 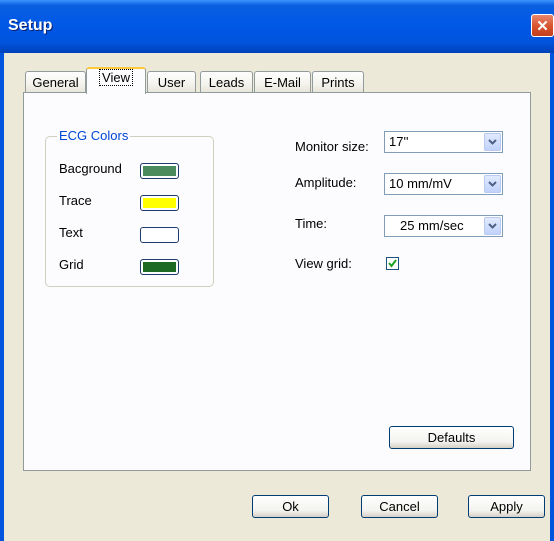 I want to click on tab-prints: Prints, so click(x=338, y=82).